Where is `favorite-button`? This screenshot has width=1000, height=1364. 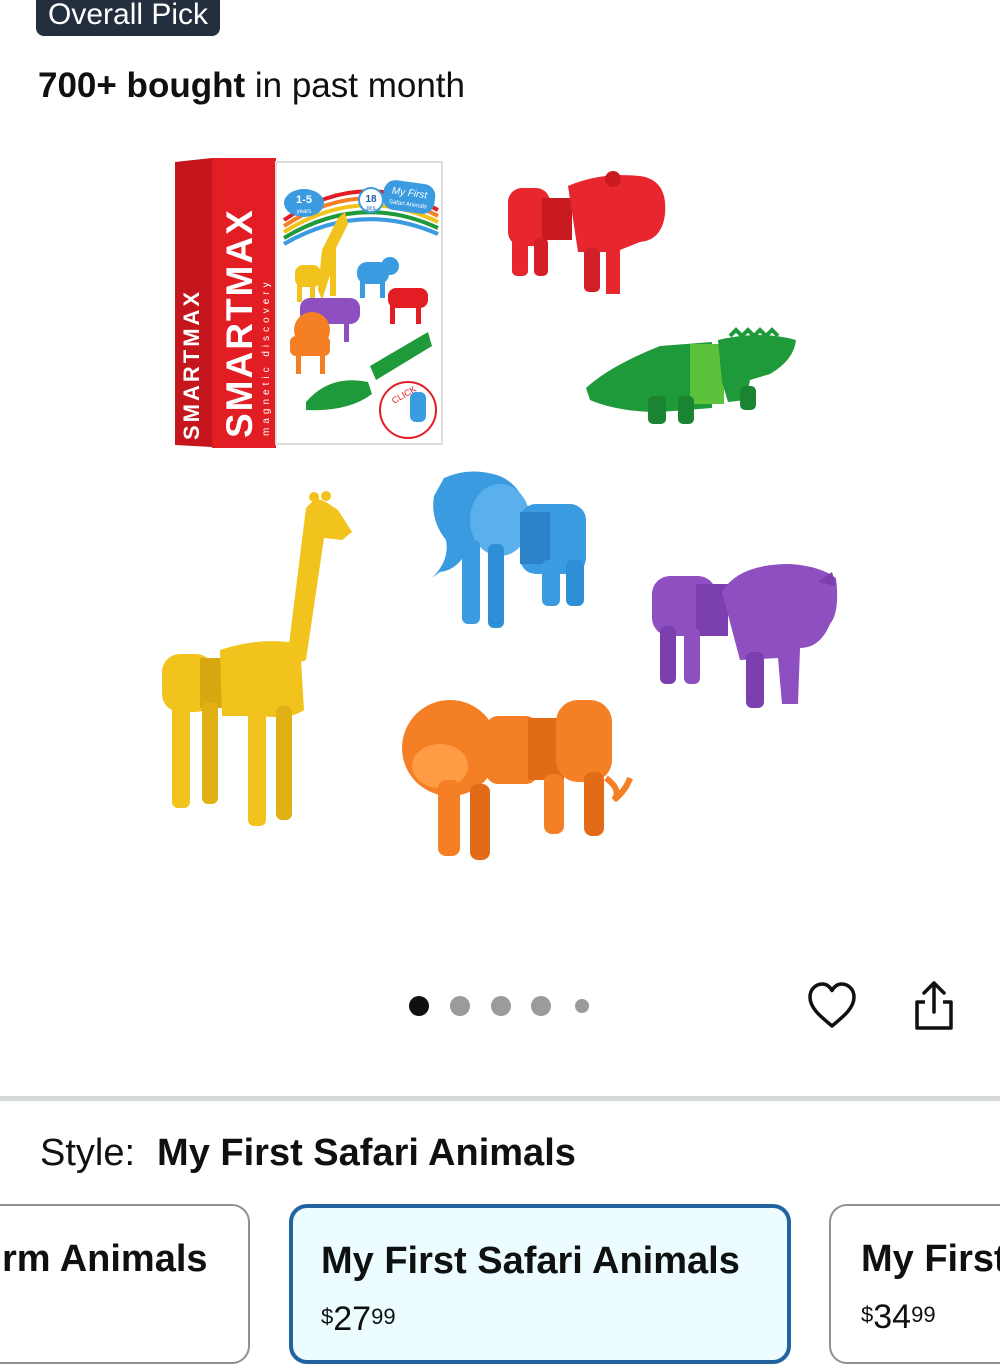 favorite-button is located at coordinates (832, 1006).